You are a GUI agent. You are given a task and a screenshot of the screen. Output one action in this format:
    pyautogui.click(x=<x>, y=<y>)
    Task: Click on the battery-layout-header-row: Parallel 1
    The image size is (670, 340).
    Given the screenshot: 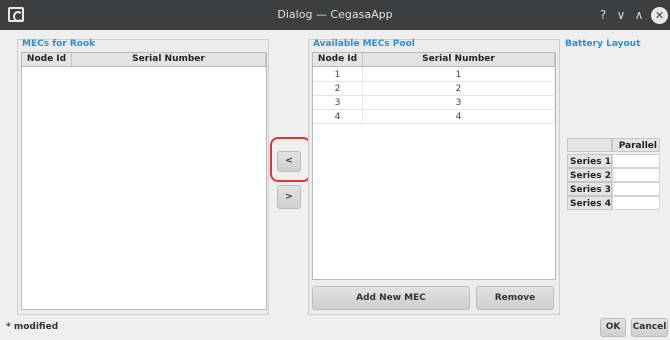 What is the action you would take?
    pyautogui.click(x=613, y=151)
    